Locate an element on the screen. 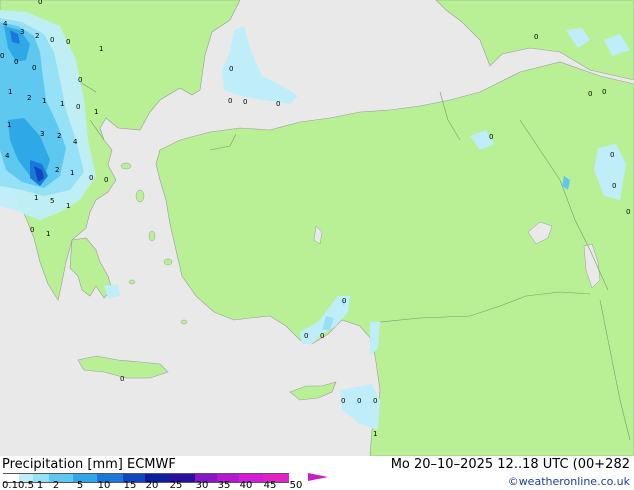  scale-tick-label: 25 is located at coordinates (176, 485).